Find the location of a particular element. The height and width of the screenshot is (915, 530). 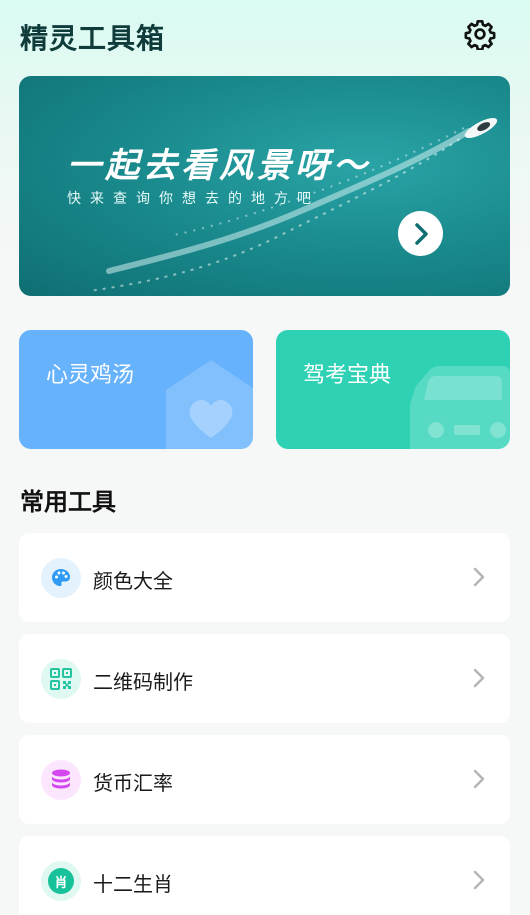

tool-item-colors: 颜色大全 is located at coordinates (264, 577).